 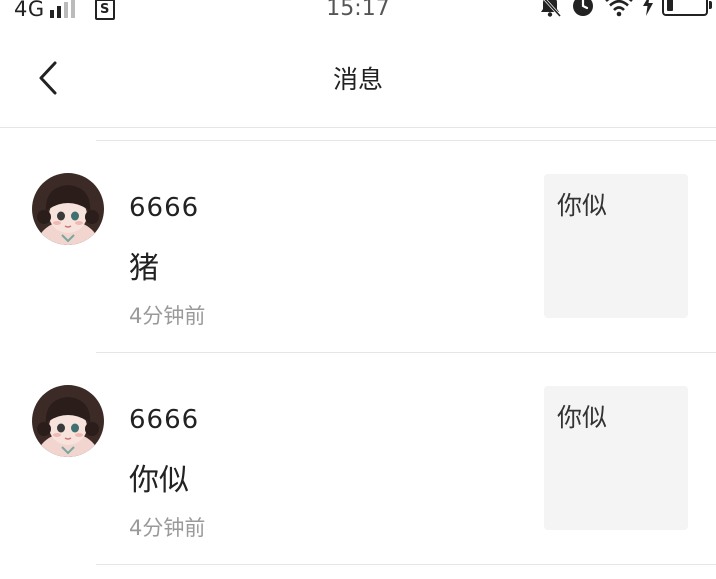 What do you see at coordinates (357, 79) in the screenshot?
I see `page-title: 消息` at bounding box center [357, 79].